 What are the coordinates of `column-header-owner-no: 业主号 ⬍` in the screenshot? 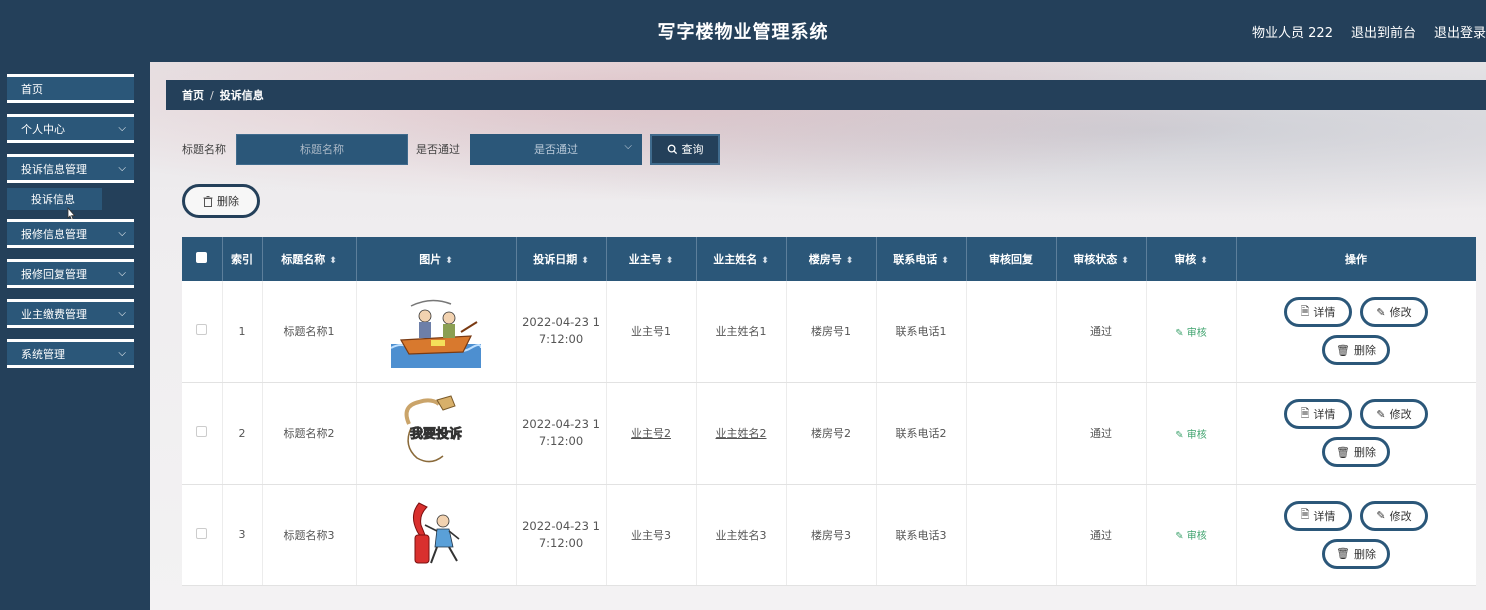 It's located at (651, 259).